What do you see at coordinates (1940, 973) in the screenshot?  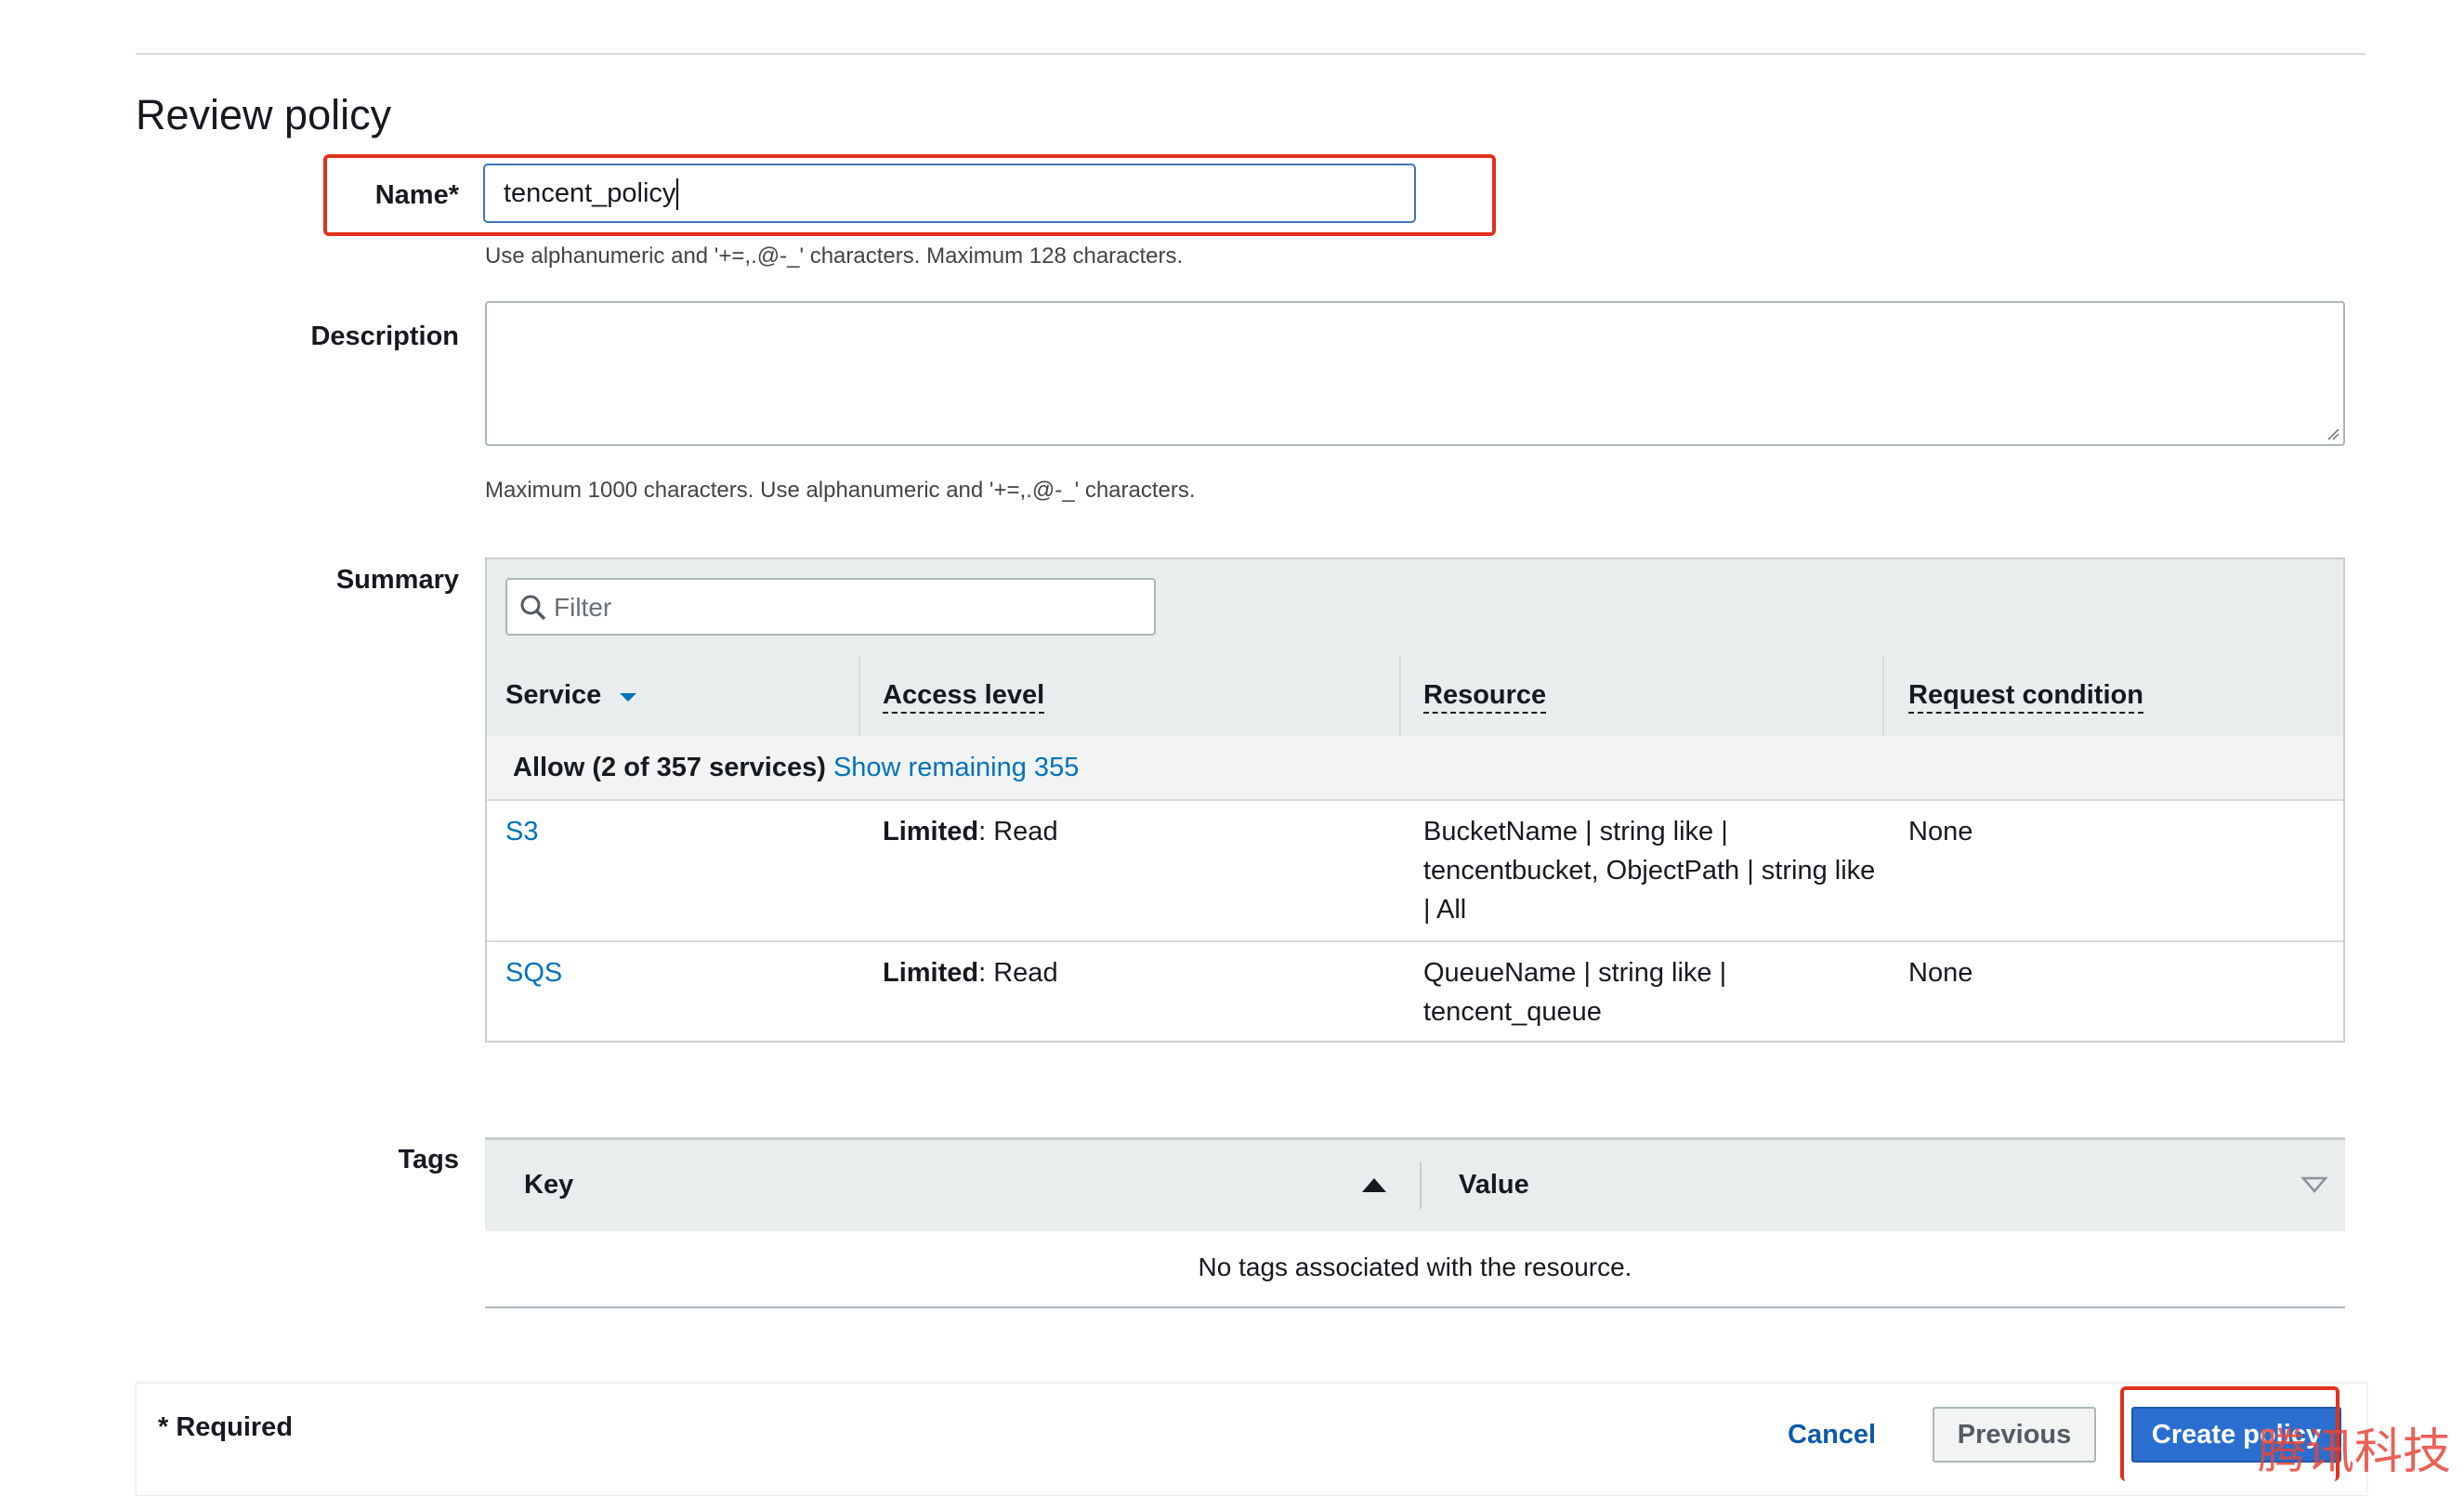 I see `condition-sqs: None` at bounding box center [1940, 973].